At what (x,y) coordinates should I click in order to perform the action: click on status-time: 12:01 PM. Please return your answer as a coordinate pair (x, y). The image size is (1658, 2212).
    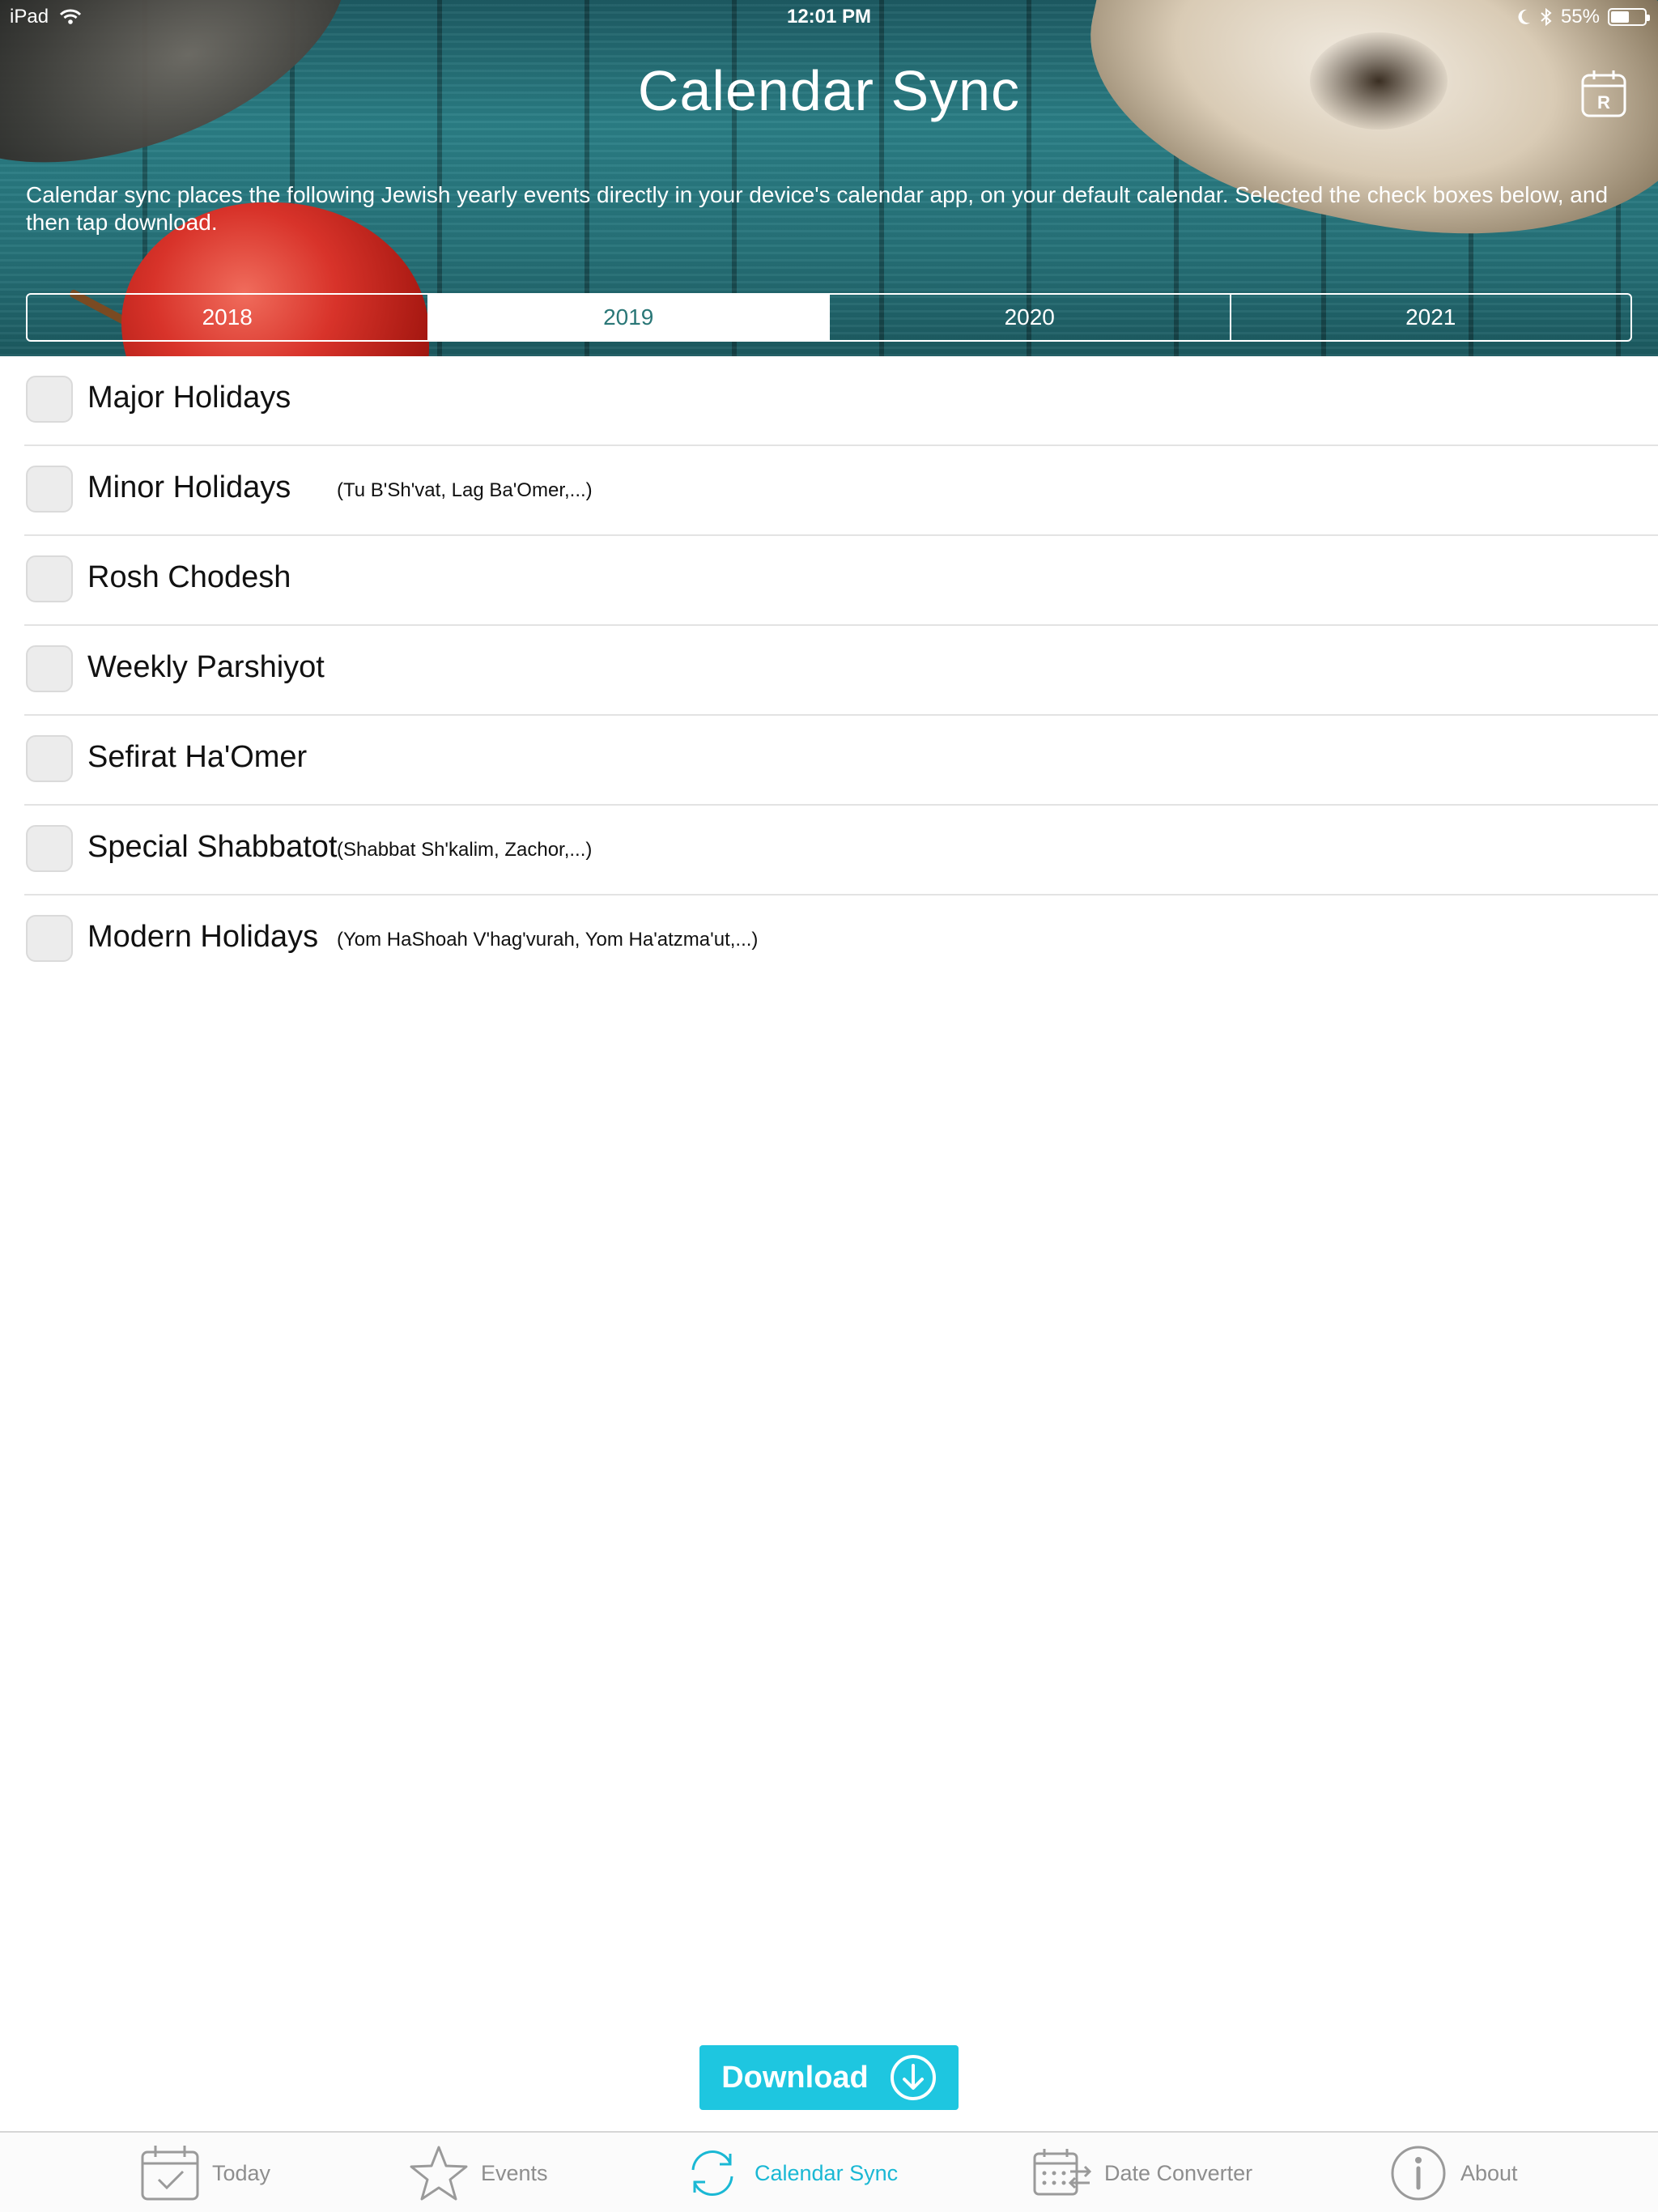
    Looking at the image, I should click on (829, 17).